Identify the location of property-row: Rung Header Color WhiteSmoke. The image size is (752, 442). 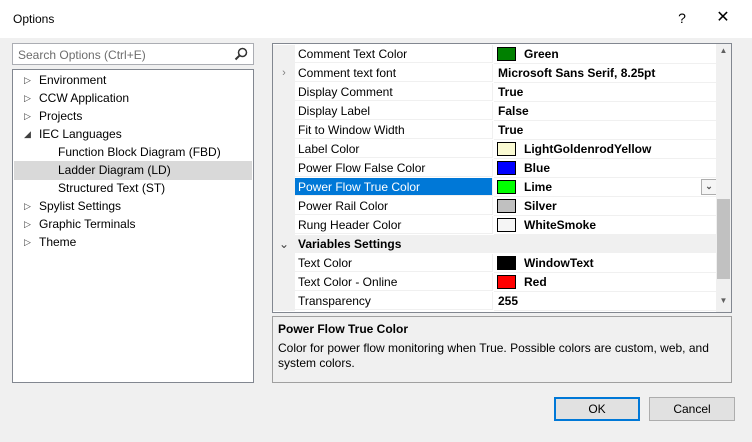
(494, 225).